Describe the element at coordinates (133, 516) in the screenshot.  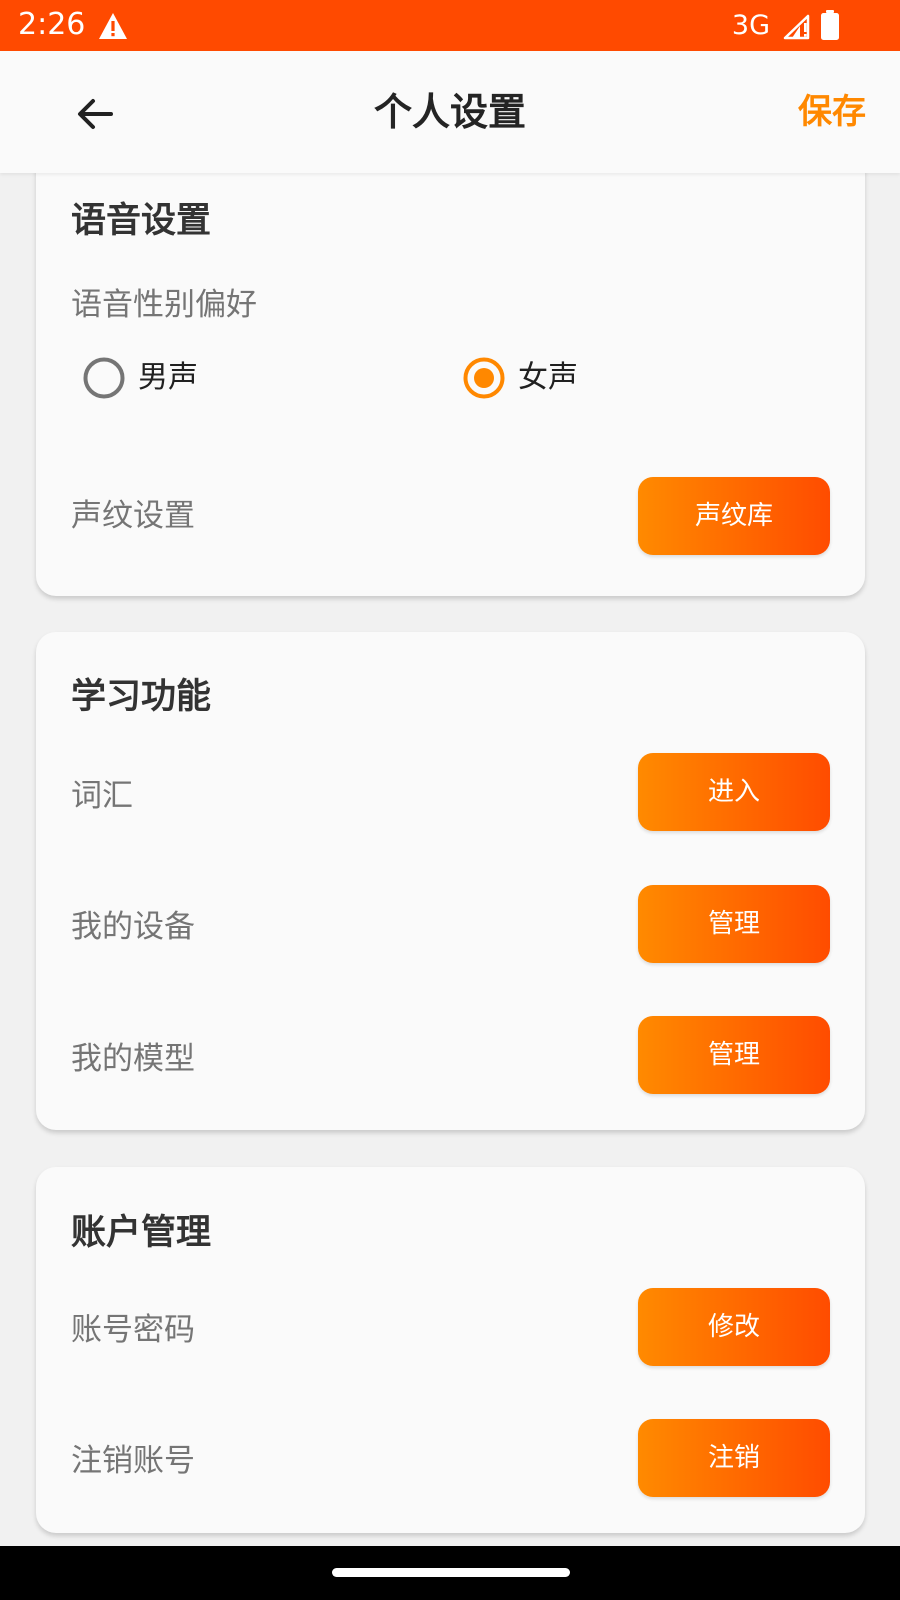
I see `voiceprint-label: 声纹设置` at that location.